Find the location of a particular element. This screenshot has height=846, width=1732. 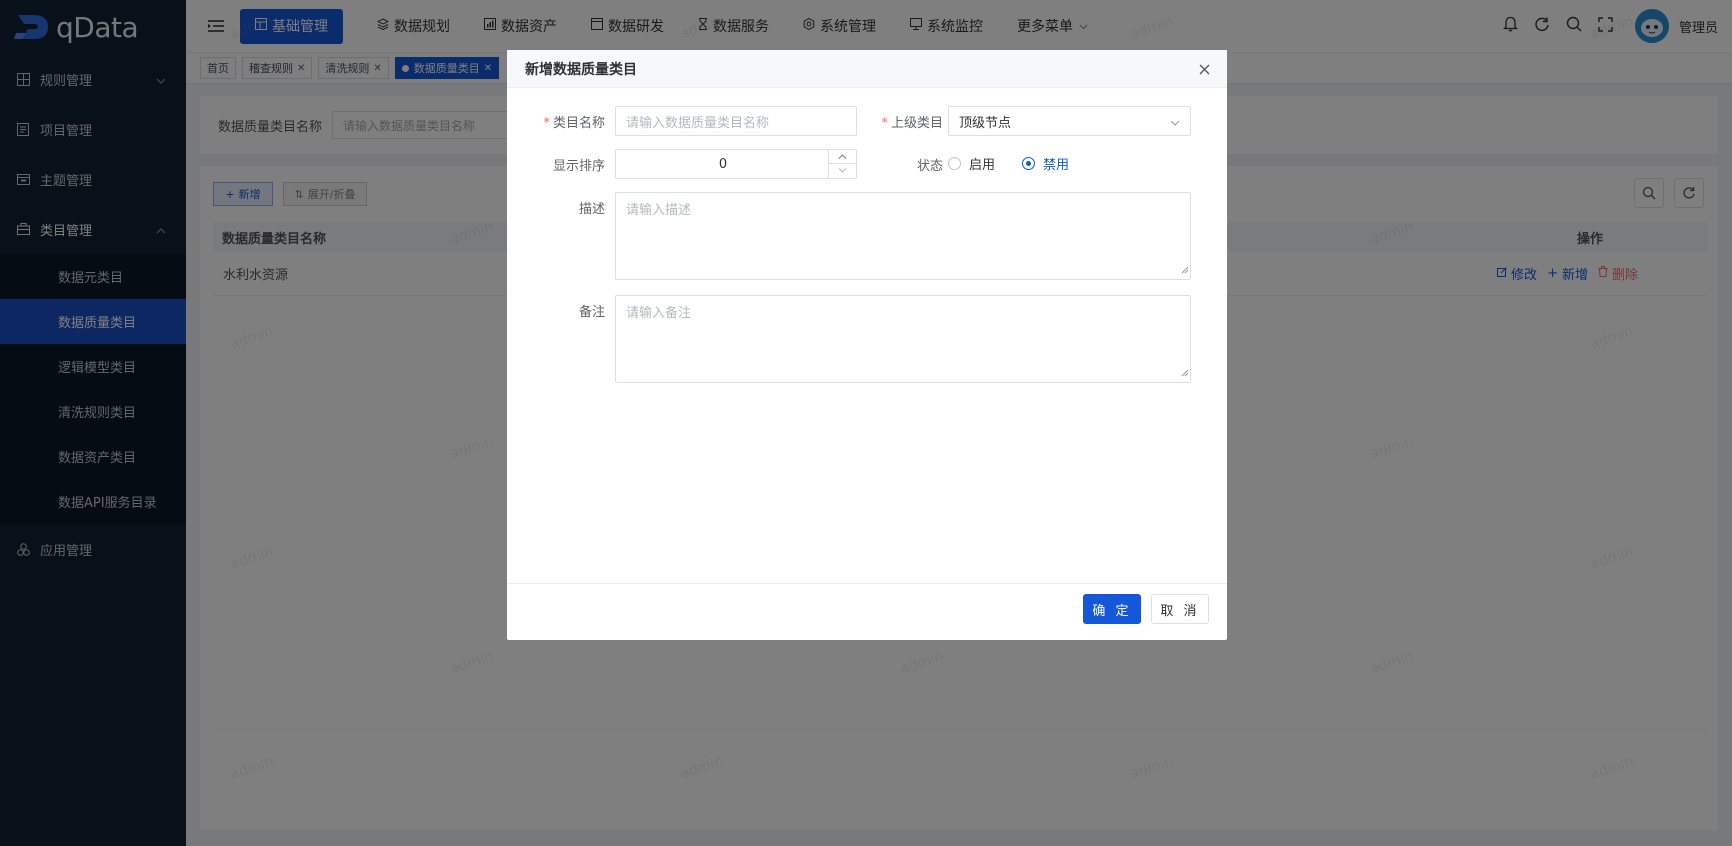

status-label: 状态 is located at coordinates (929, 166).